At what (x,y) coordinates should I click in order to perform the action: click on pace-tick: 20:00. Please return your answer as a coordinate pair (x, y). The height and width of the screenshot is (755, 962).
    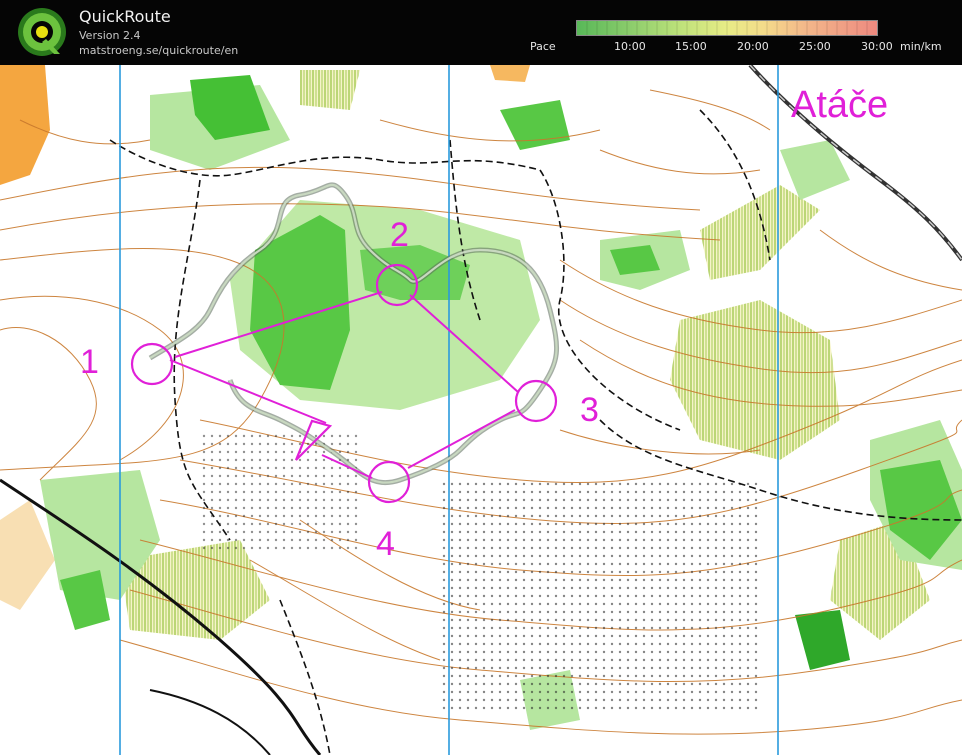
    Looking at the image, I should click on (753, 46).